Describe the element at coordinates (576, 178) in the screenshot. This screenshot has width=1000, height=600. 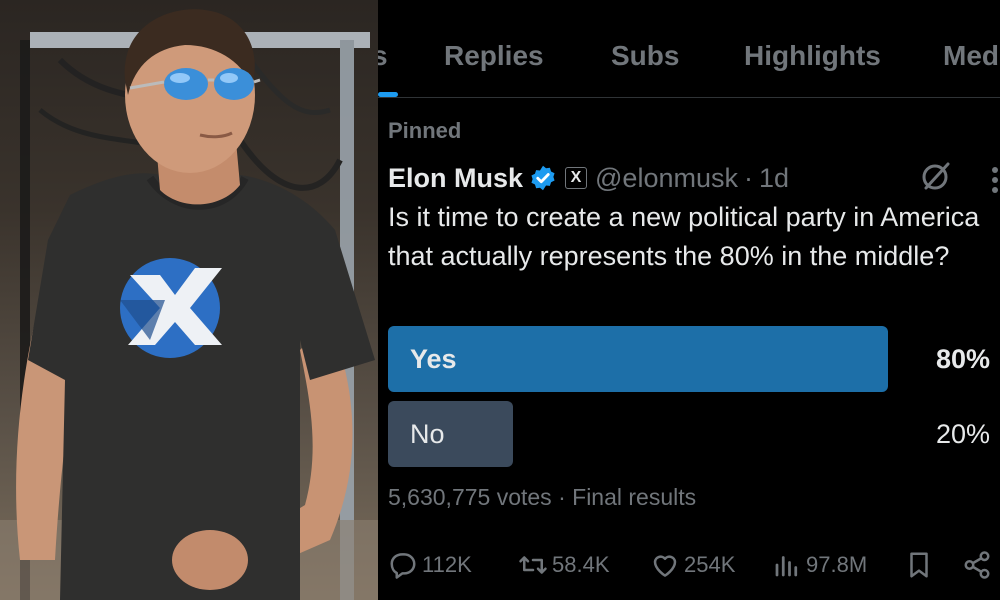
I see `x-affiliation-badge: X` at that location.